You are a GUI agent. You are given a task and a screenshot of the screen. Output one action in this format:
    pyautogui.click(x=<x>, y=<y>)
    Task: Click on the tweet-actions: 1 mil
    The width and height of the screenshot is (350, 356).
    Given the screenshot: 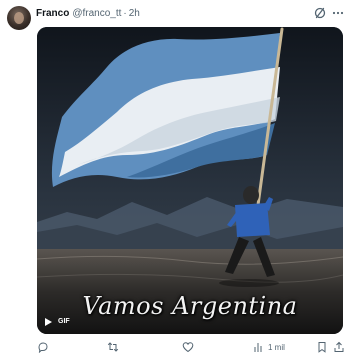 What is the action you would take?
    pyautogui.click(x=191, y=347)
    